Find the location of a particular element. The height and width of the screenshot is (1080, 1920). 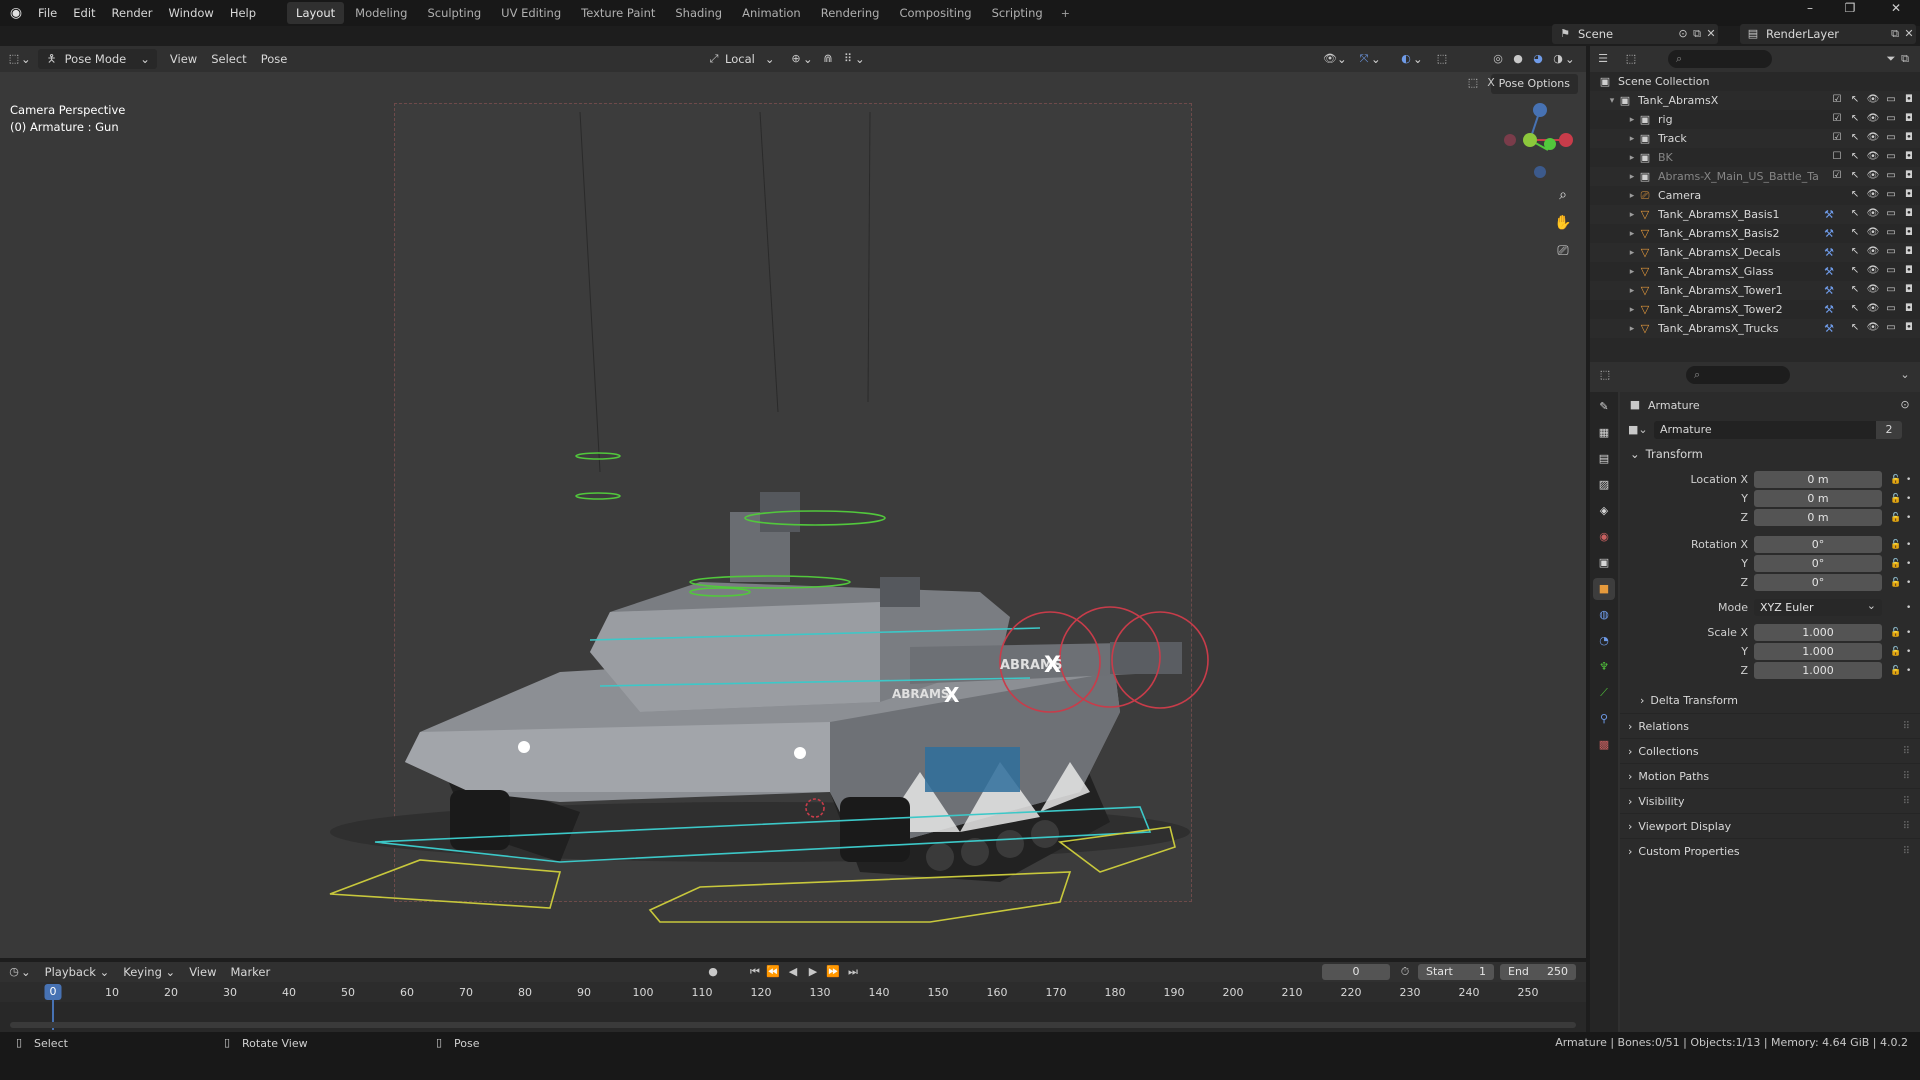

location-z-field: 0 m is located at coordinates (1818, 517).